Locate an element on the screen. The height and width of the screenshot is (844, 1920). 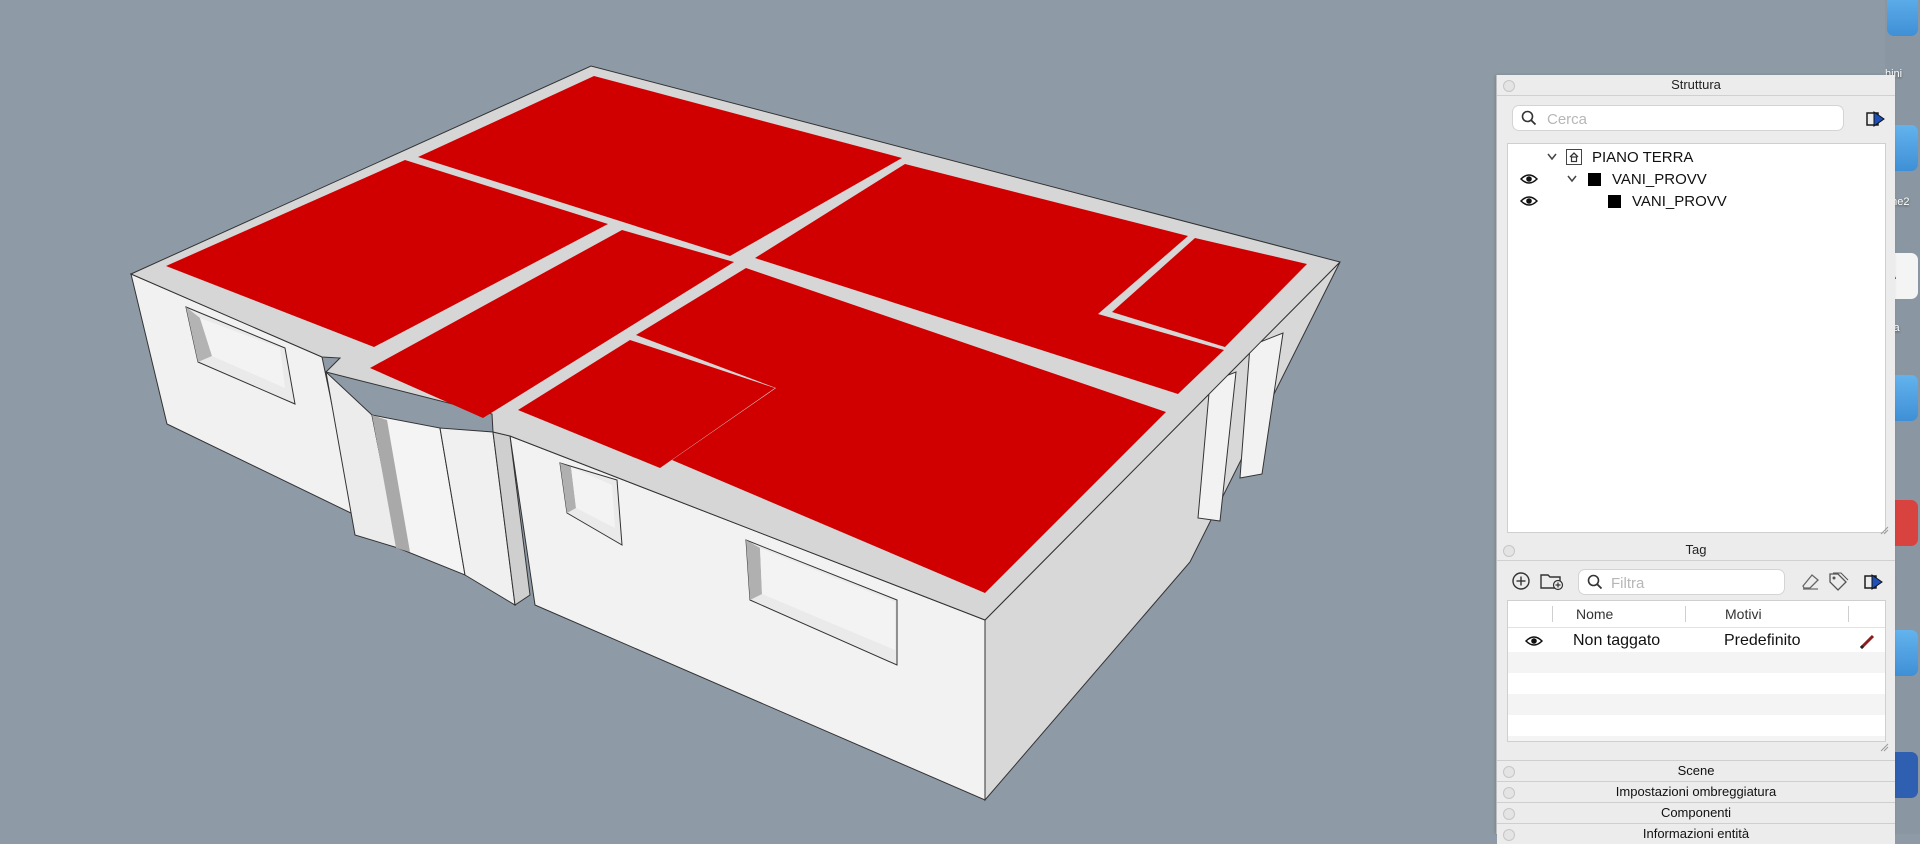
column-header-name: Nome is located at coordinates (1594, 614).